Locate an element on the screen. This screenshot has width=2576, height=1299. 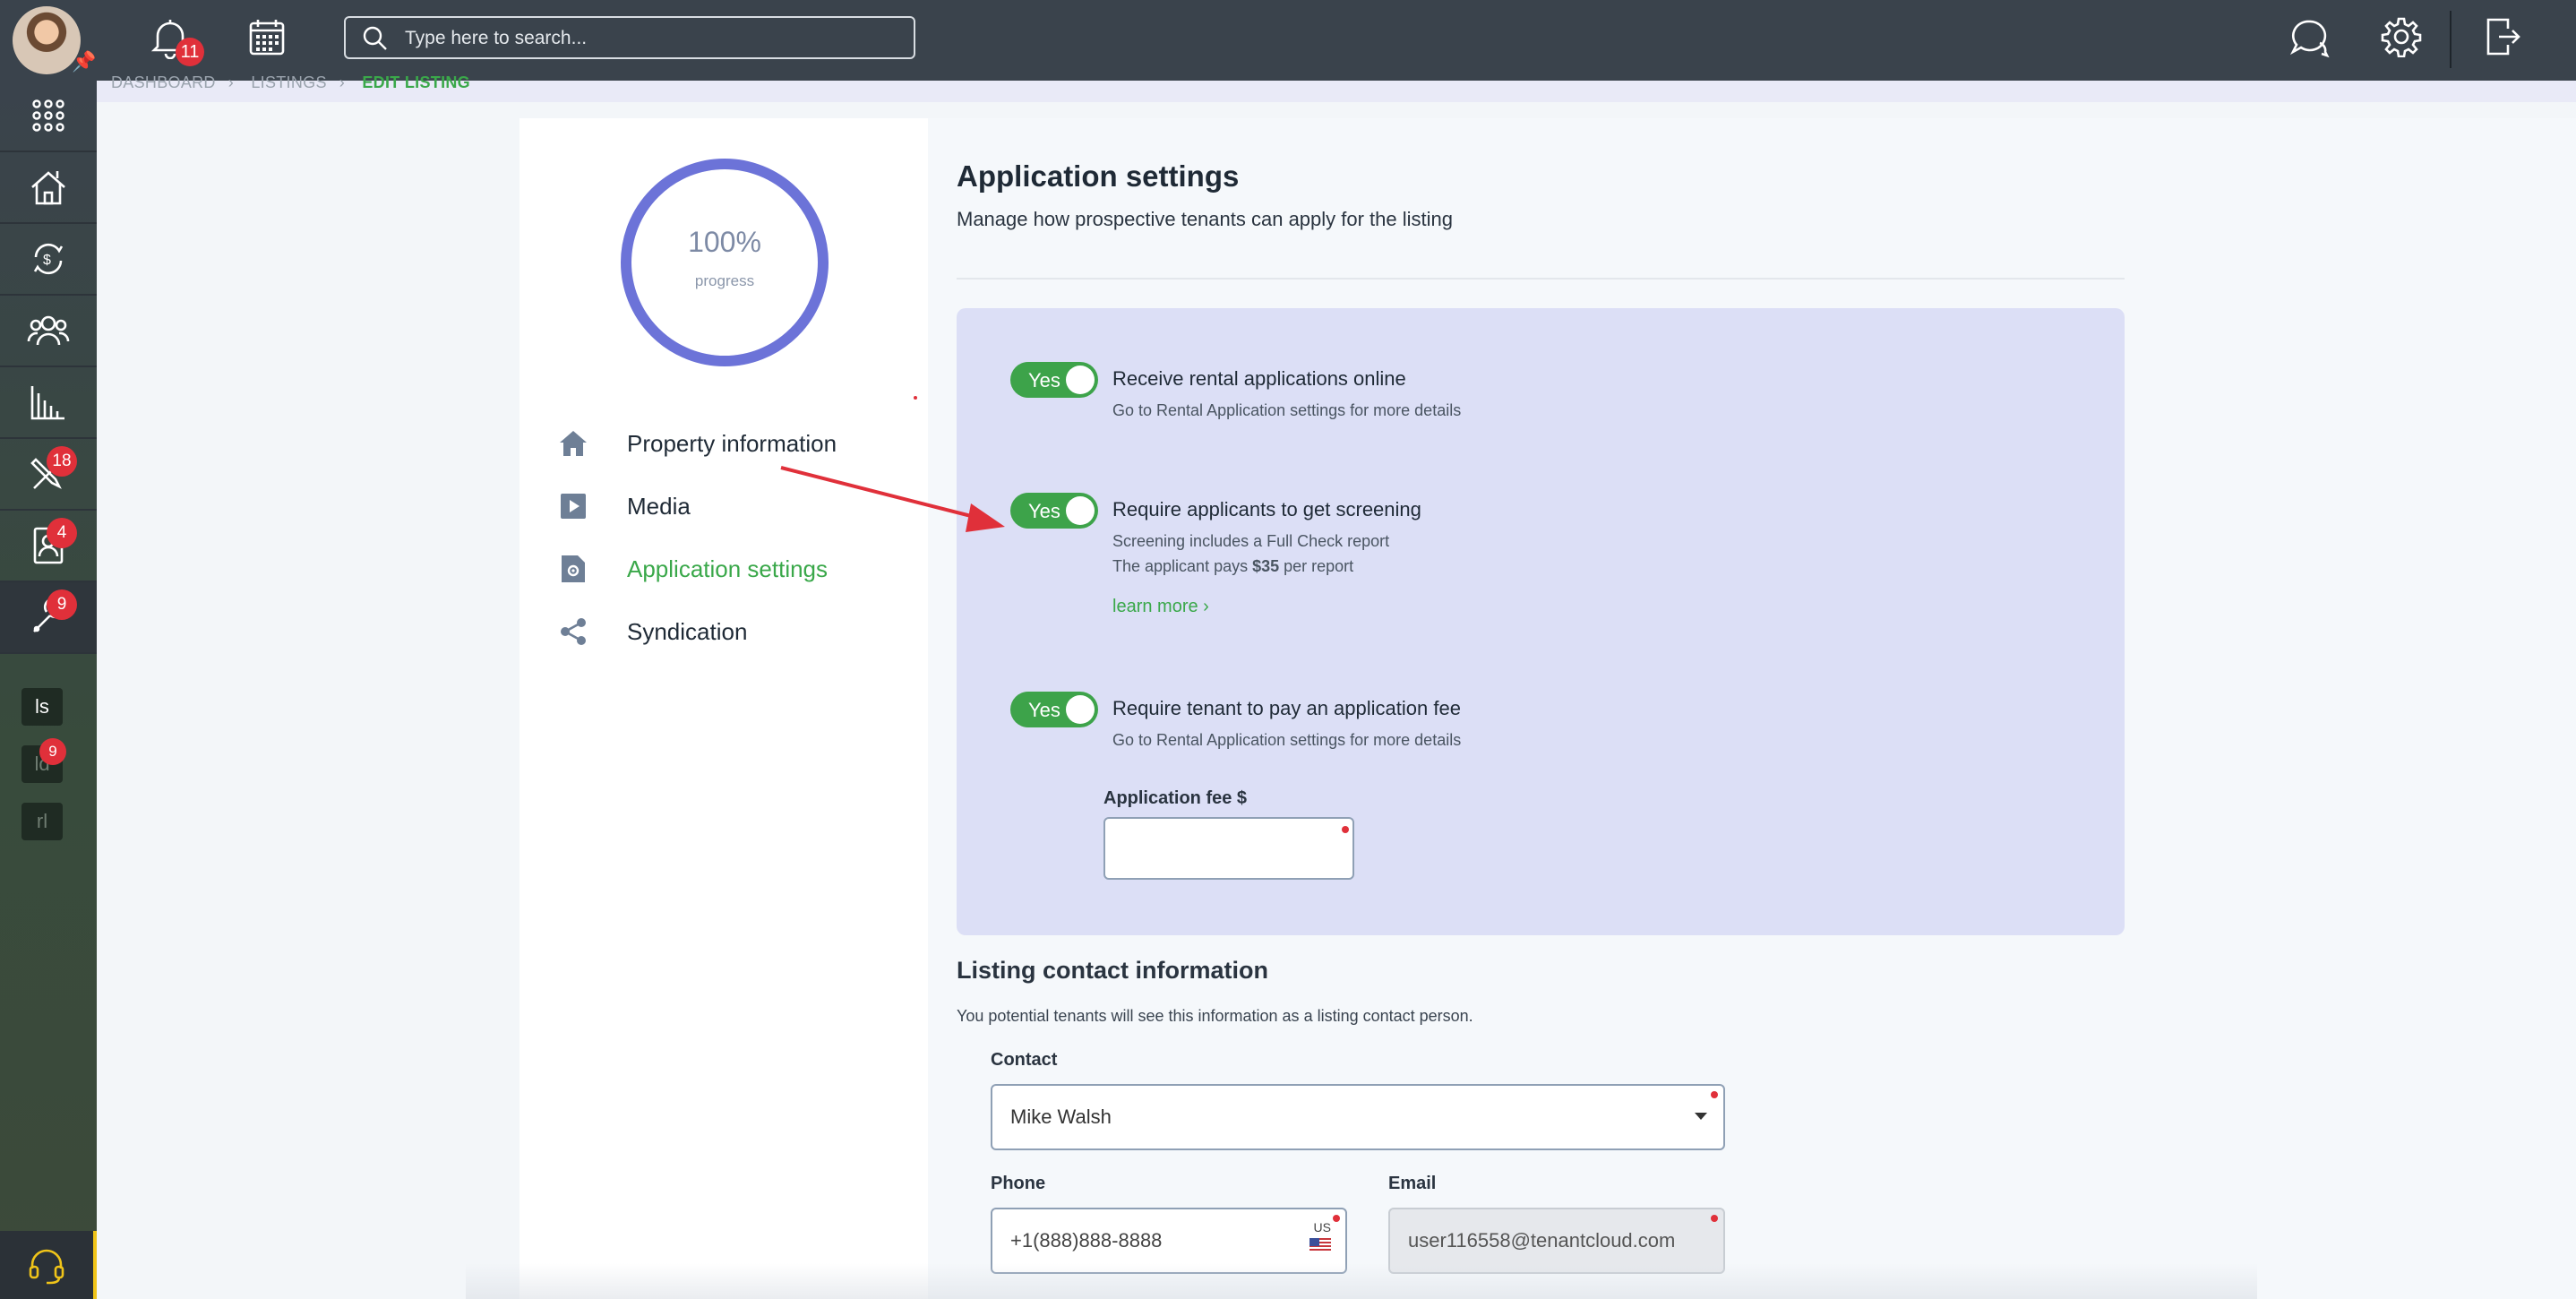
support-button is located at coordinates (48, 1265).